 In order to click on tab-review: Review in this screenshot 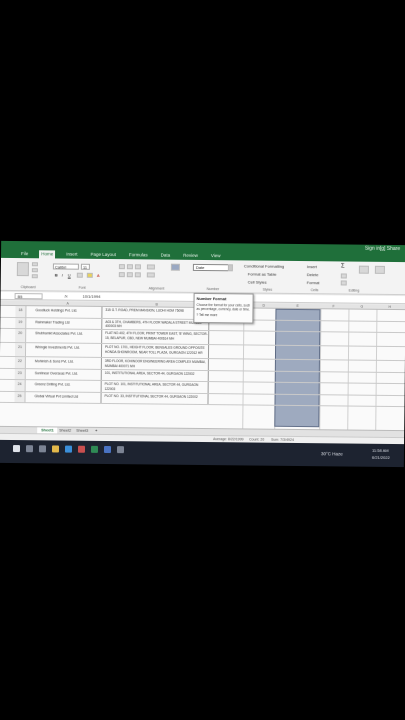, I will do `click(190, 256)`.